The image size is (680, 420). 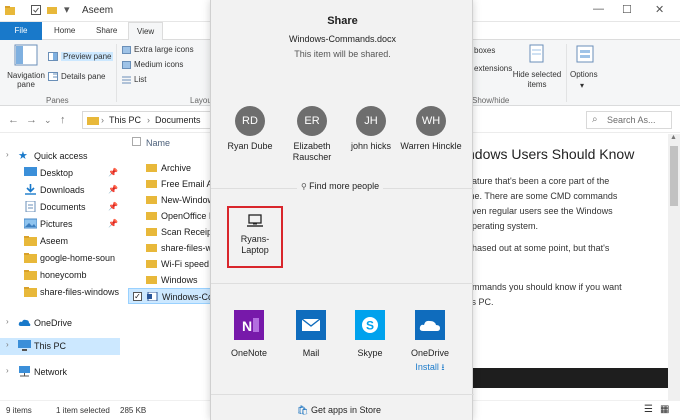 What do you see at coordinates (430, 368) in the screenshot?
I see `install-link: Install ⭳` at bounding box center [430, 368].